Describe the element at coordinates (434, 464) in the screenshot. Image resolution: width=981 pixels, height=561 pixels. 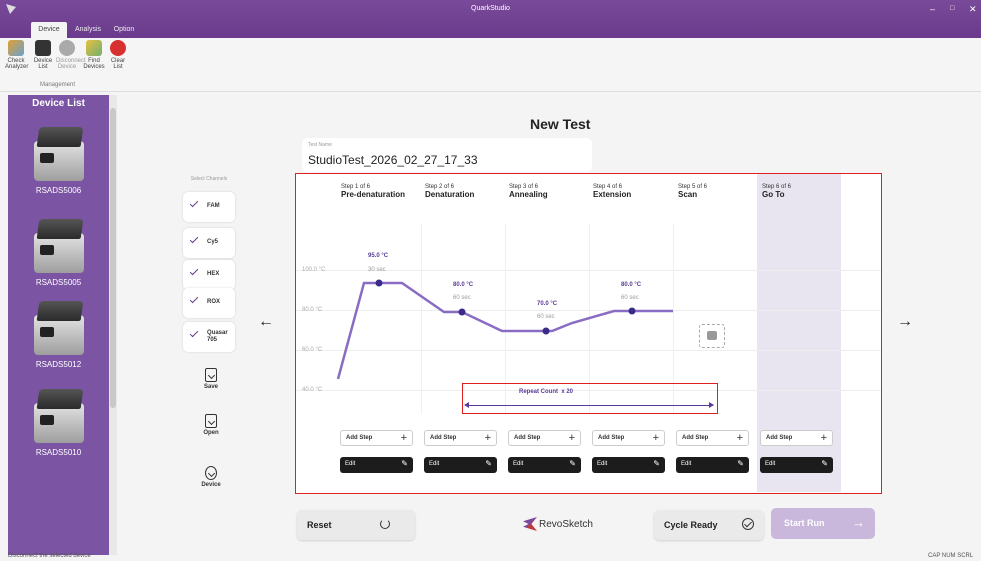
I see `edit-label: Edit` at that location.